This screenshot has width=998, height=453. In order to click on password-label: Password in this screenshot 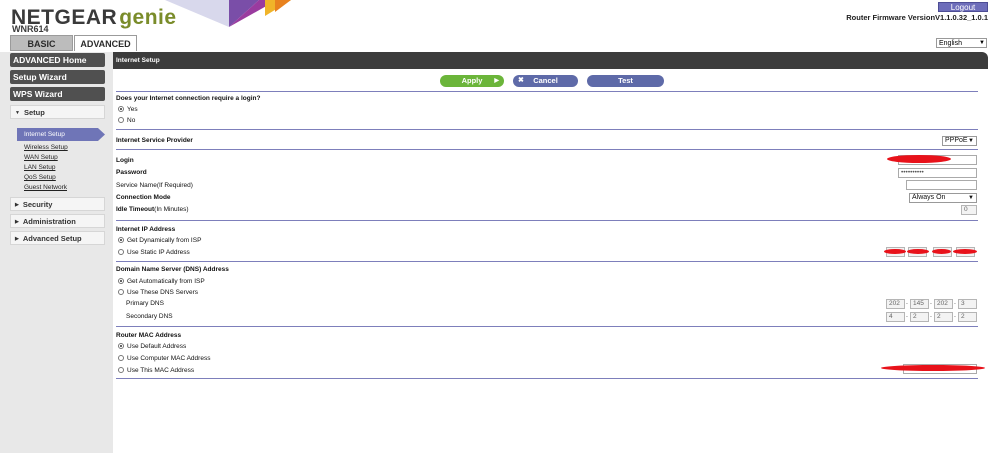, I will do `click(131, 172)`.